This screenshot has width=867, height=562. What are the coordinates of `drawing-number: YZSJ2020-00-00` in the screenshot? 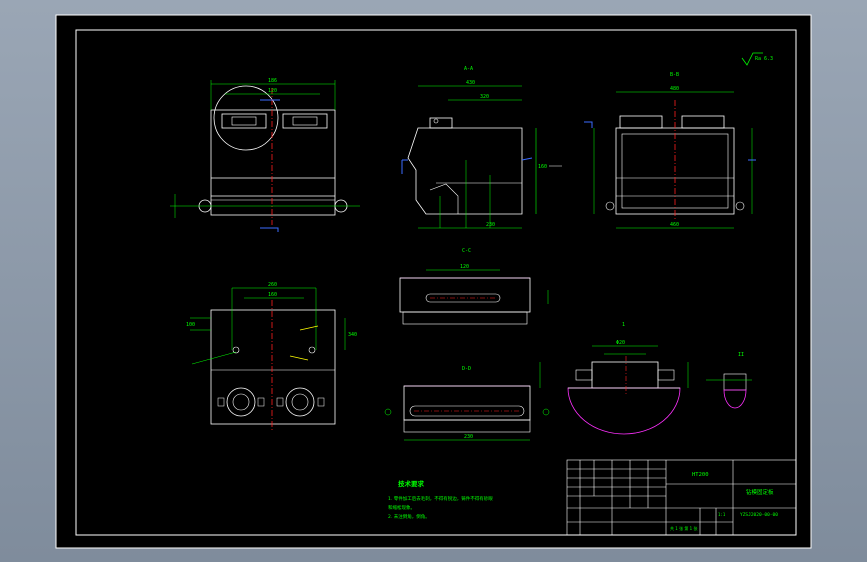 It's located at (759, 515).